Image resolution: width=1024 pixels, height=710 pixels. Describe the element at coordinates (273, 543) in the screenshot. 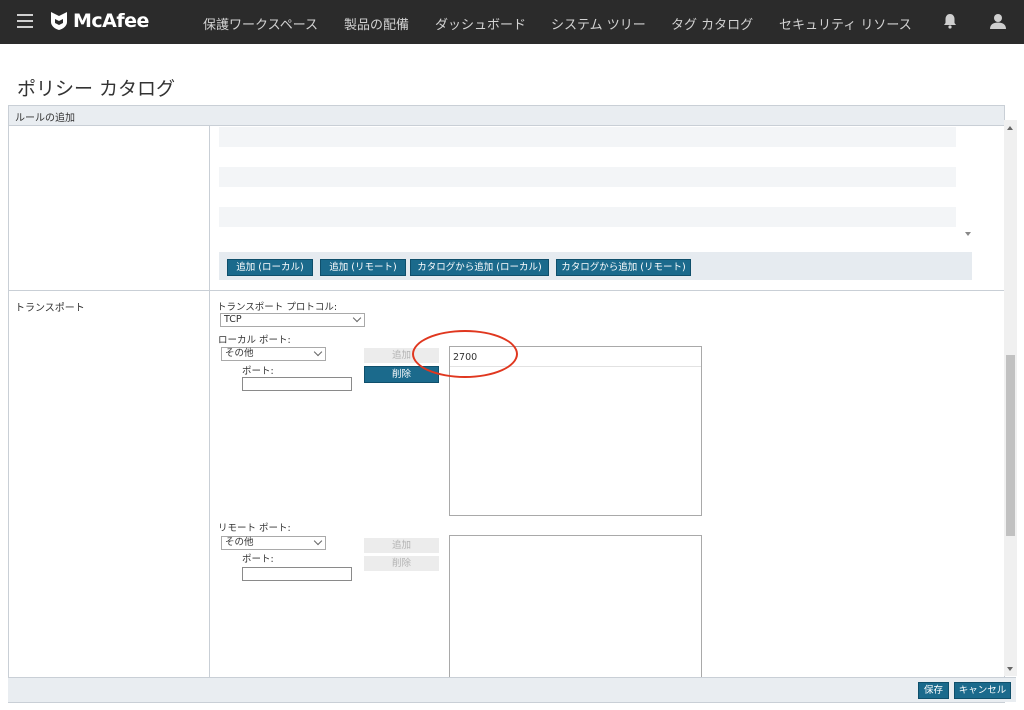

I see `remote-port-type-select: その他` at that location.